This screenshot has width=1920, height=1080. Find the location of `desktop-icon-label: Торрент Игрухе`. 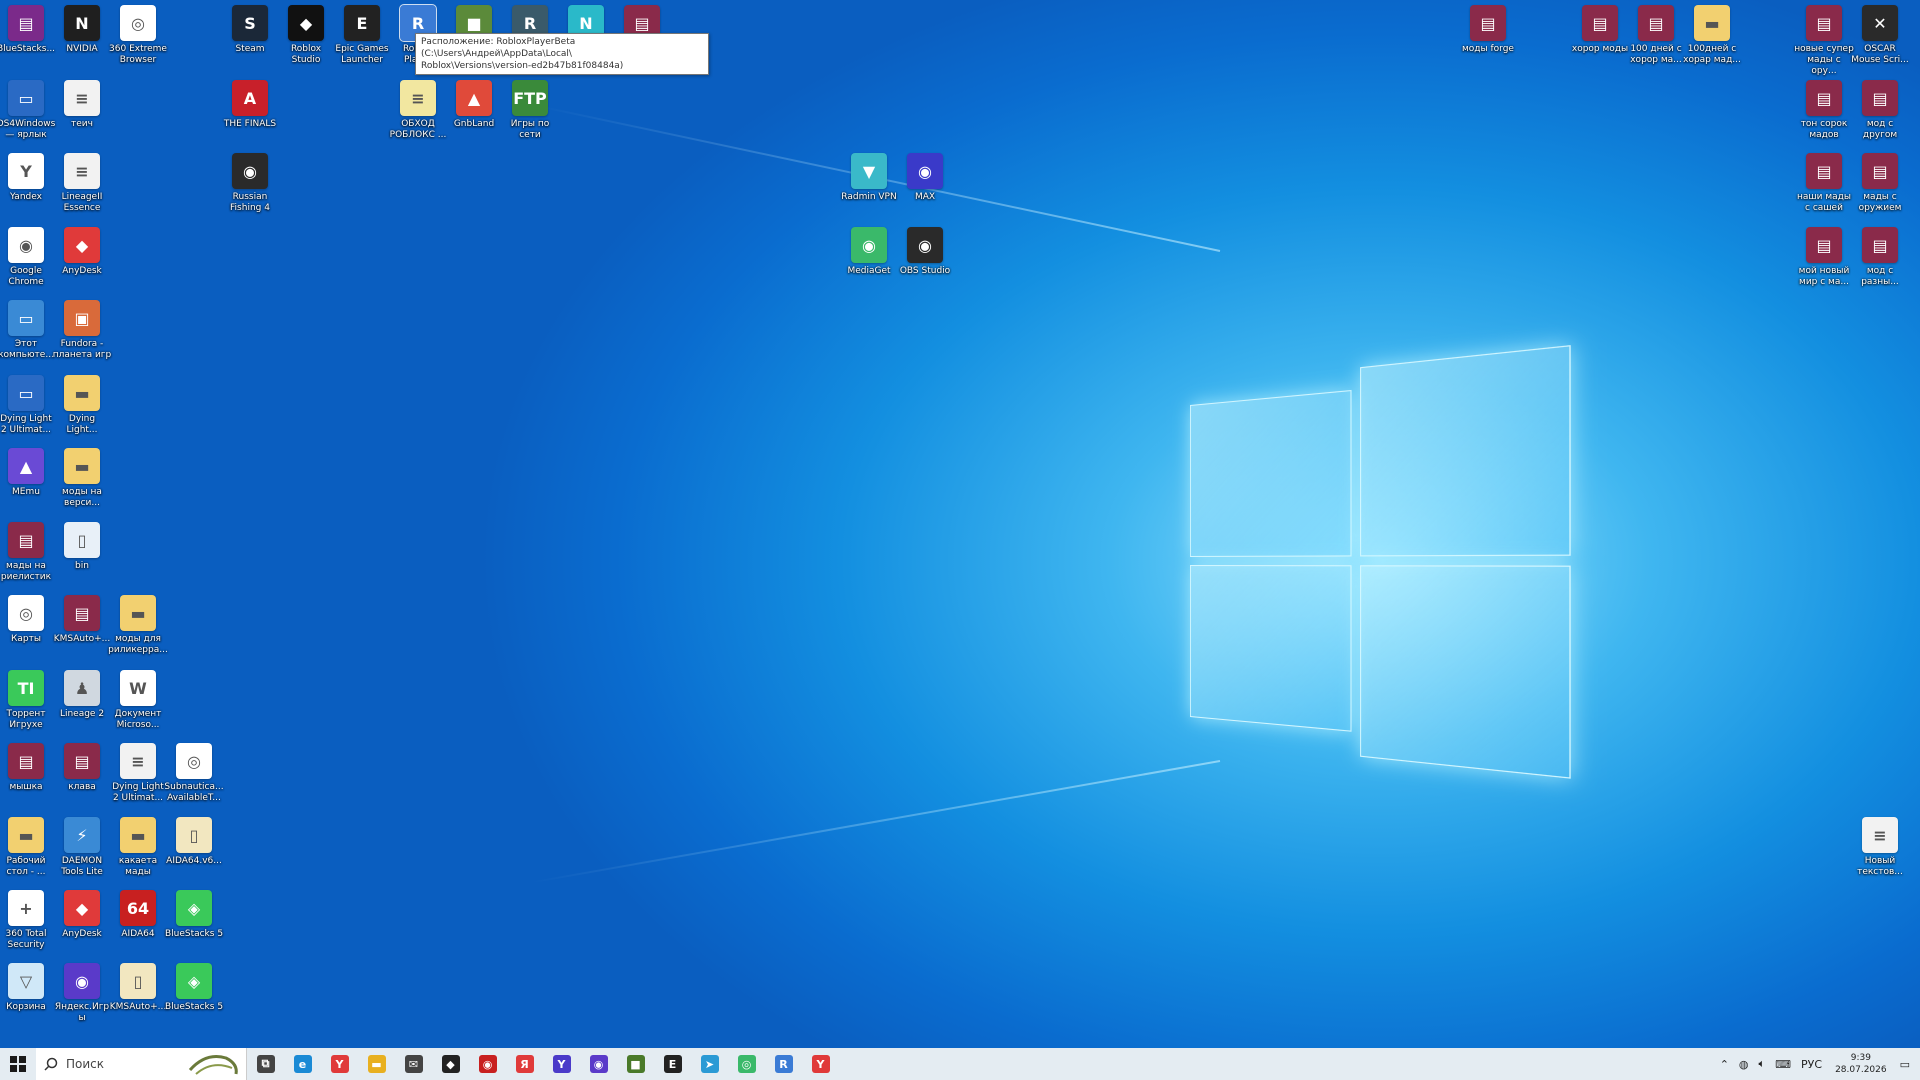

desktop-icon-label: Торрент Игрухе is located at coordinates (28, 720).